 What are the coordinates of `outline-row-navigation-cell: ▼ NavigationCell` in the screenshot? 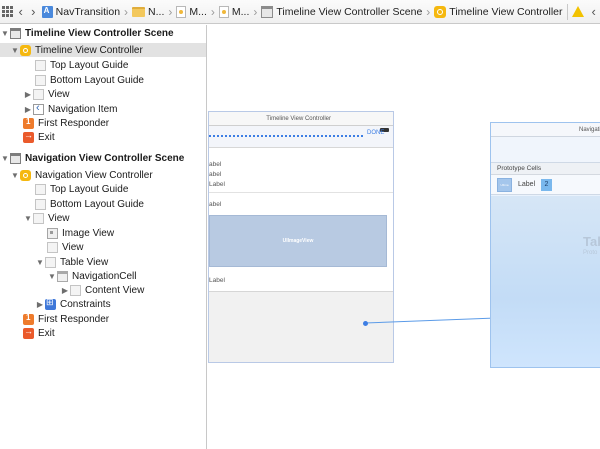 It's located at (103, 276).